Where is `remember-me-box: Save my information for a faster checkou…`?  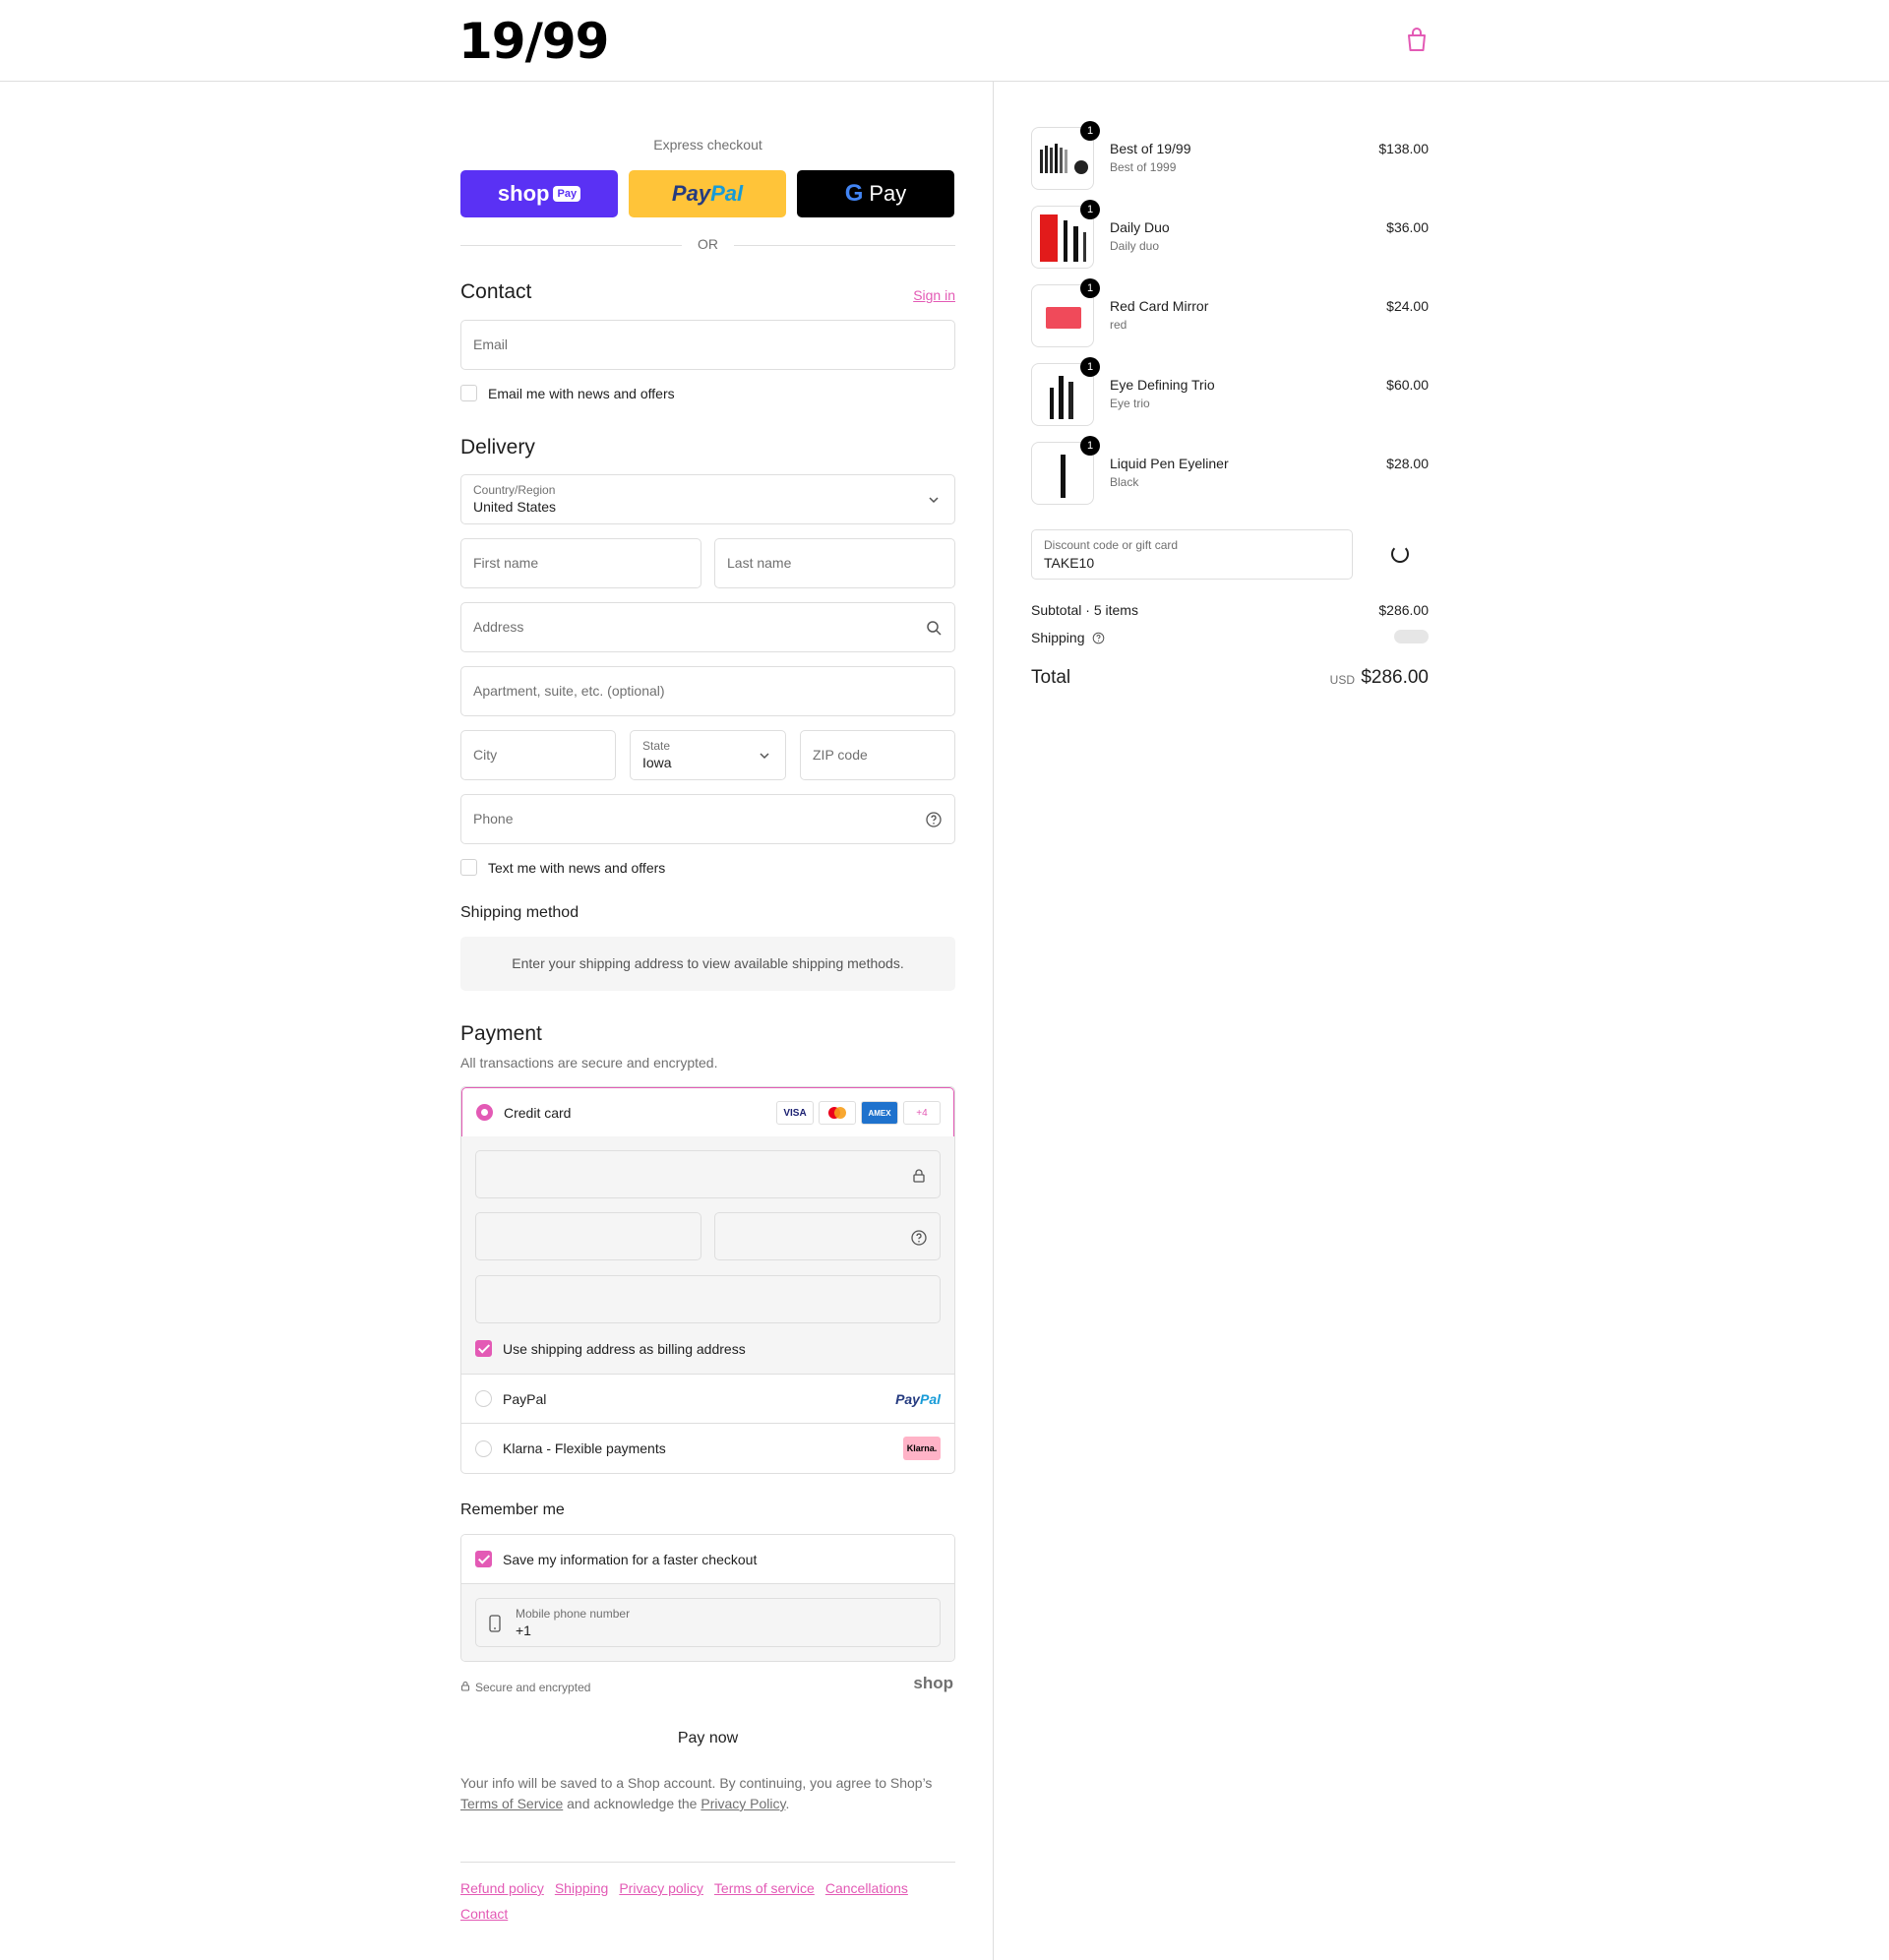 remember-me-box: Save my information for a faster checkou… is located at coordinates (708, 1598).